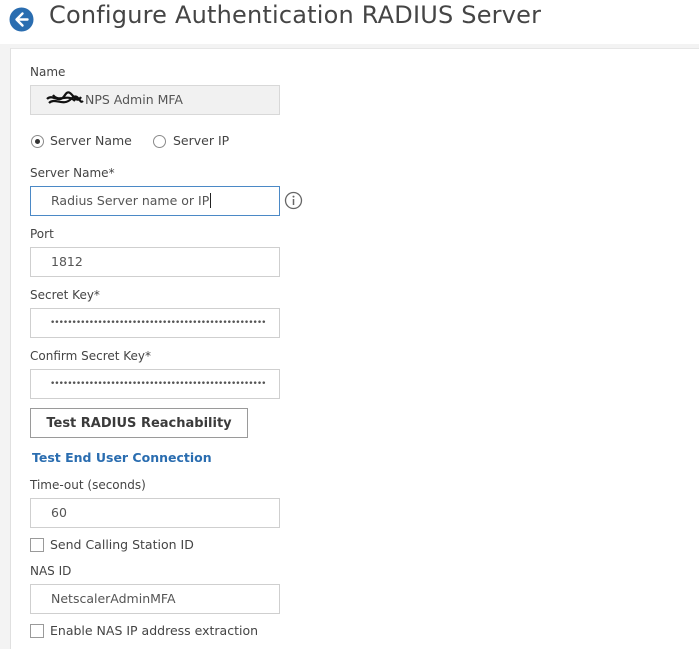  Describe the element at coordinates (159, 141) in the screenshot. I see `server-ip-radio` at that location.